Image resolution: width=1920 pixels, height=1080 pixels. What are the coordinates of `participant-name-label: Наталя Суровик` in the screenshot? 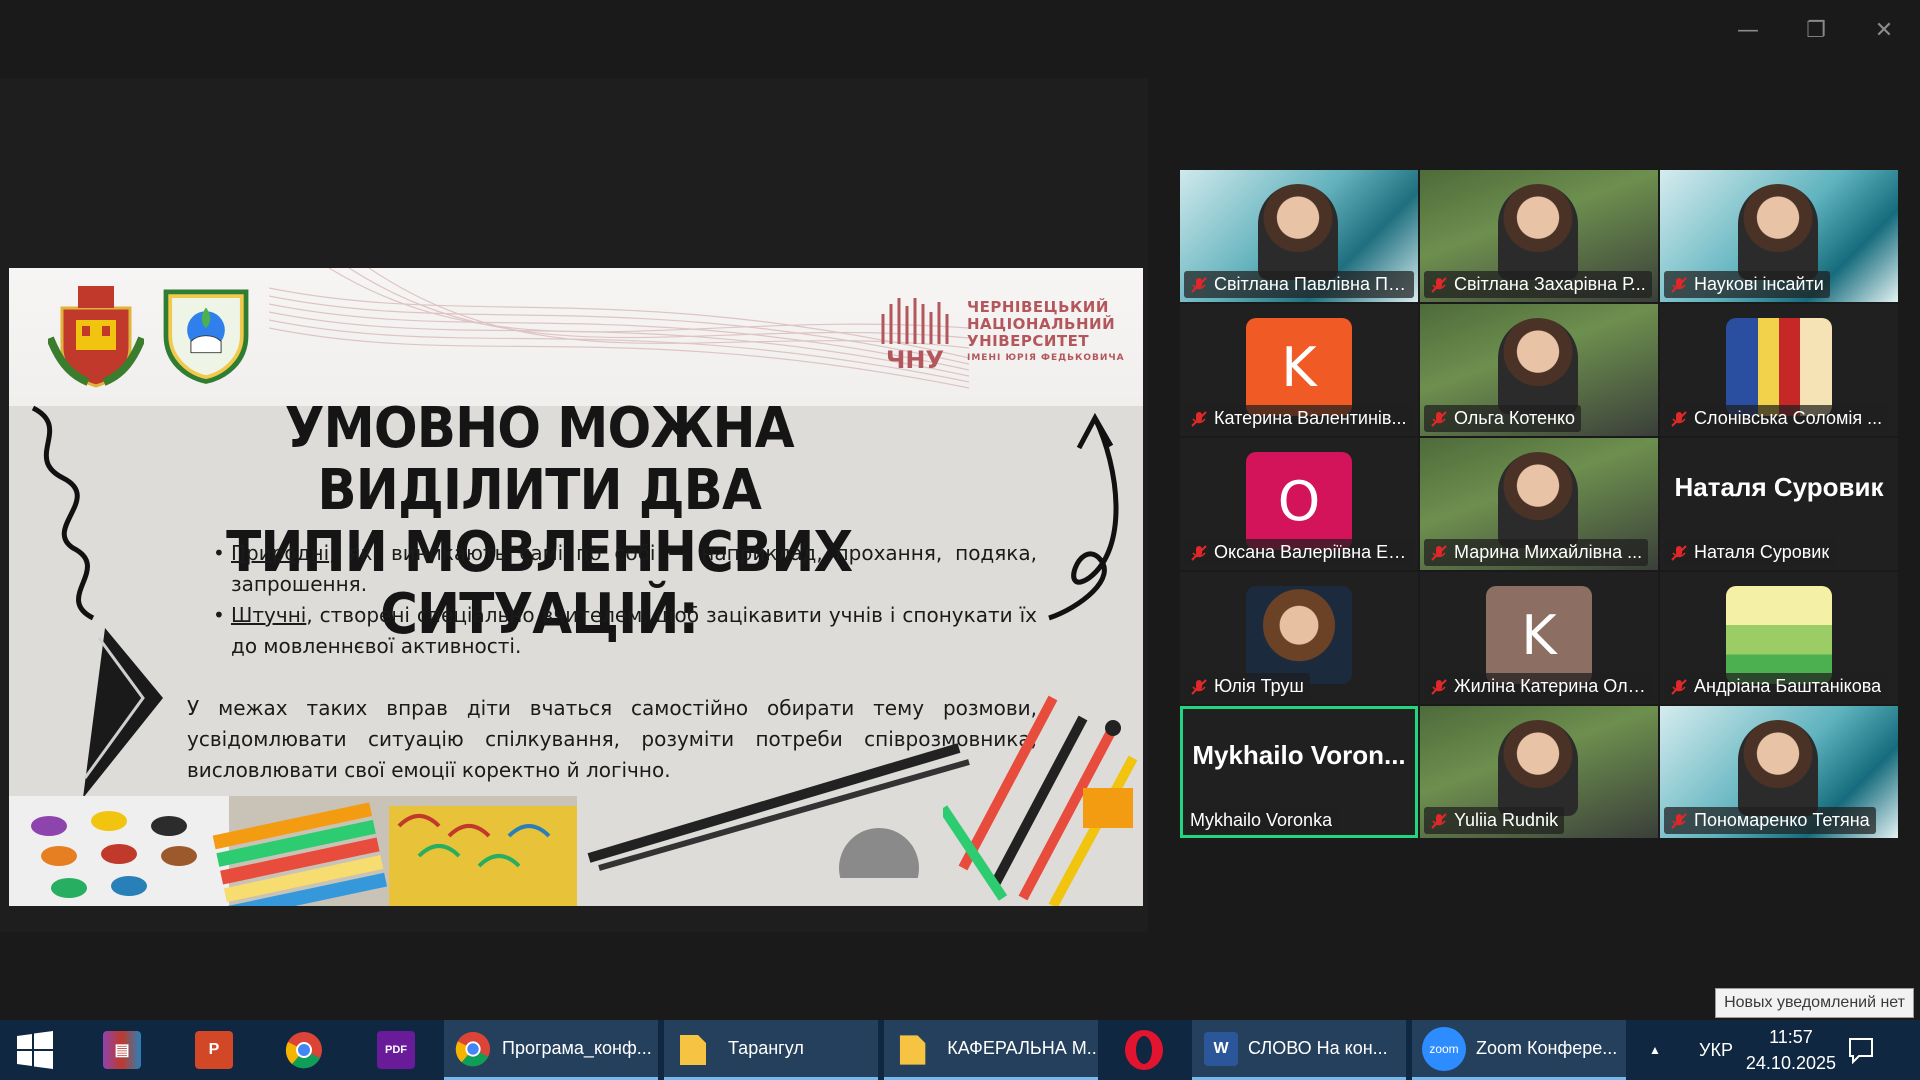 It's located at (1750, 552).